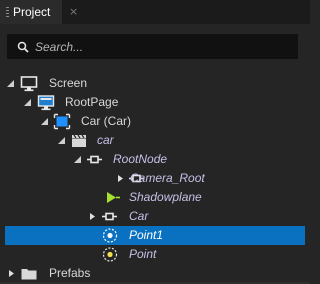  What do you see at coordinates (105, 140) in the screenshot?
I see `tree-item-label: car` at bounding box center [105, 140].